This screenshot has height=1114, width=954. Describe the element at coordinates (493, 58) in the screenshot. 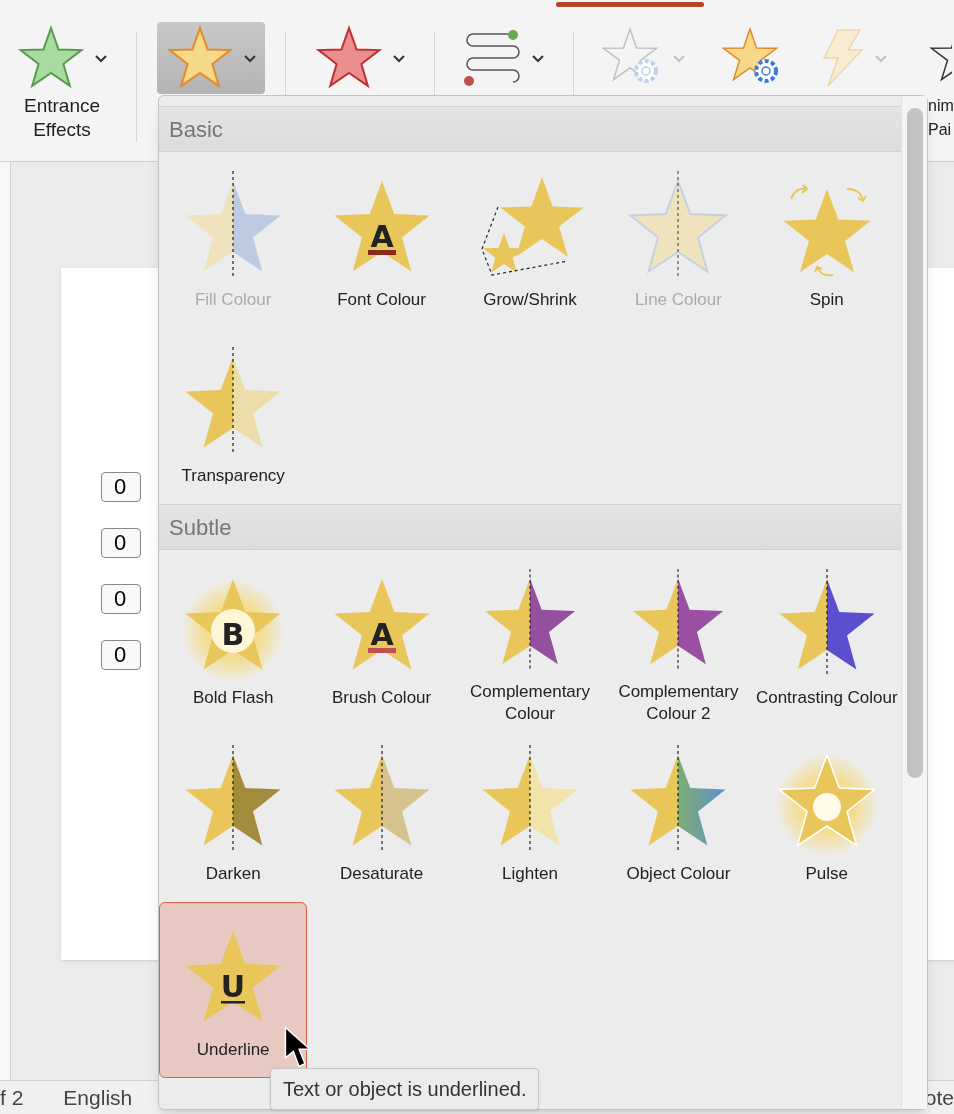

I see `path-icon` at that location.